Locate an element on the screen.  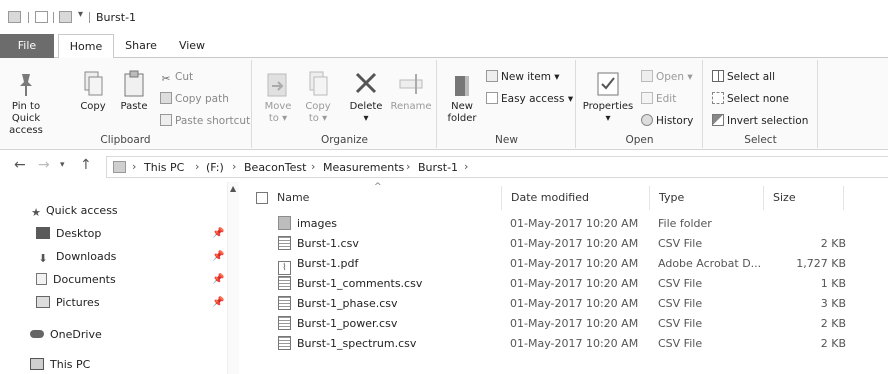
column-header-size: Size is located at coordinates (806, 198).